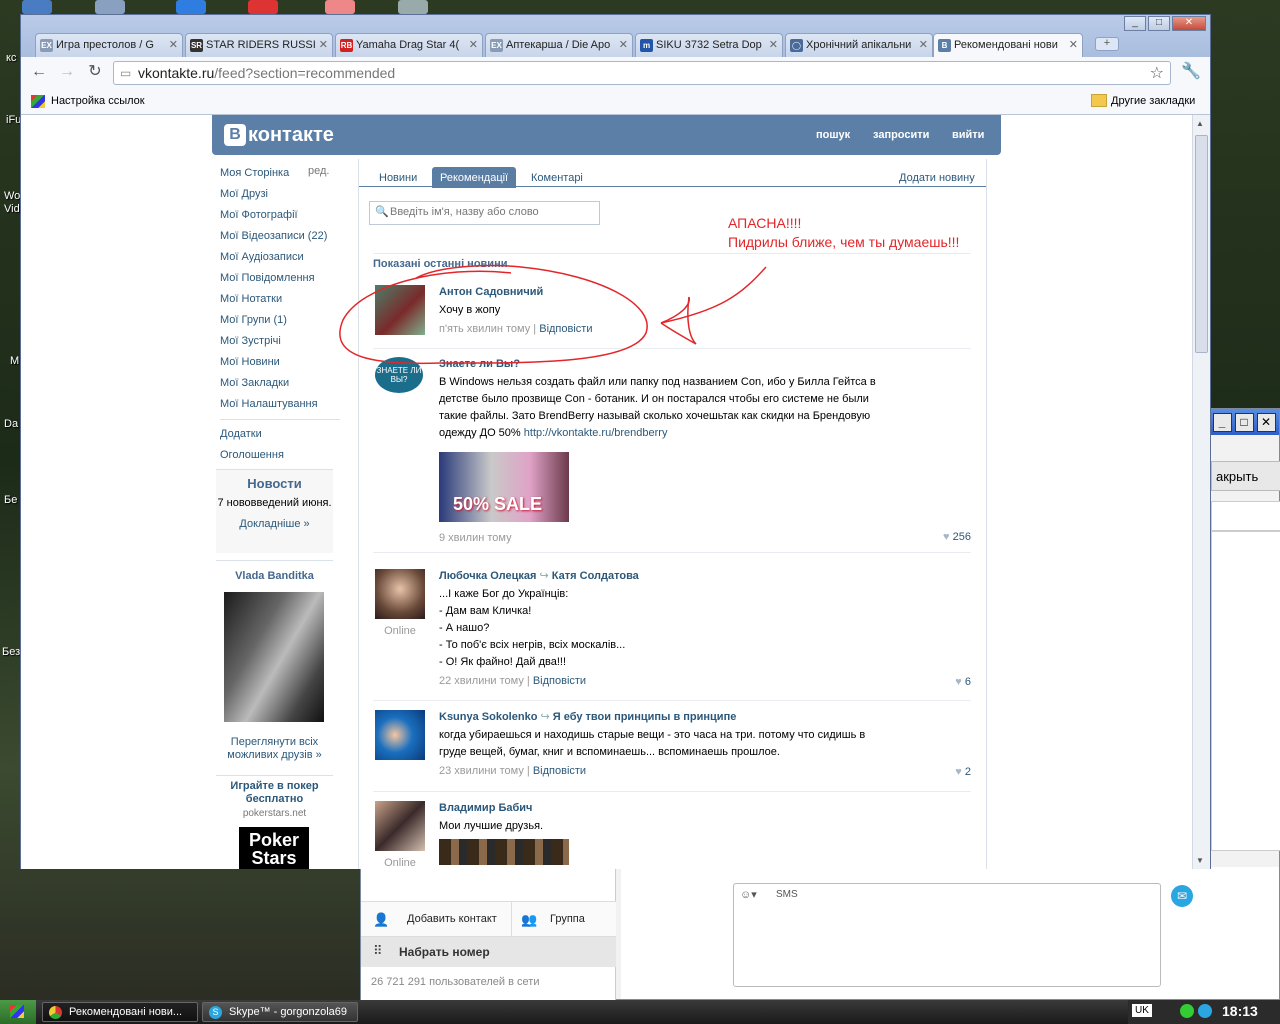  Describe the element at coordinates (1107, 44) in the screenshot. I see `new-tab-button: +` at that location.